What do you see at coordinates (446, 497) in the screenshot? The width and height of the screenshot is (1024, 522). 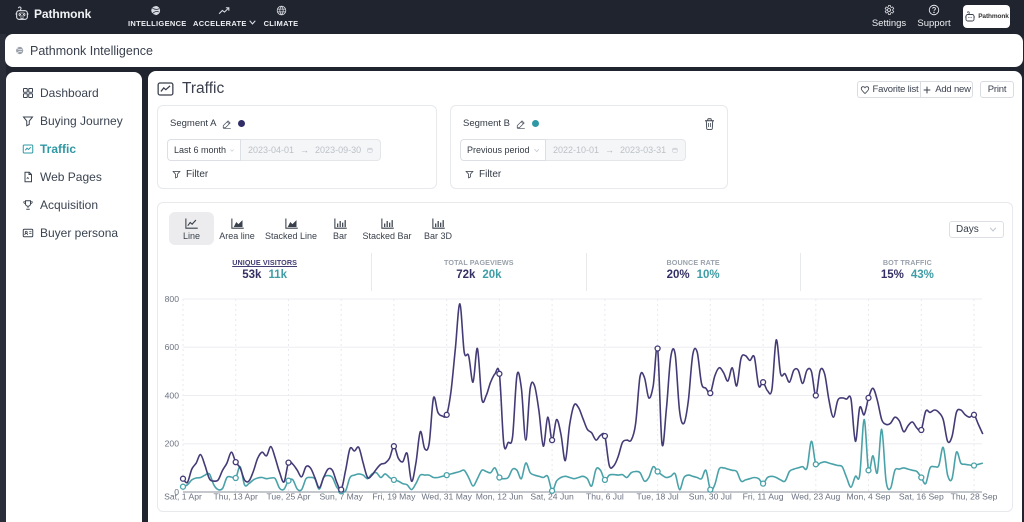 I see `svg-text: Wed, 31 May` at bounding box center [446, 497].